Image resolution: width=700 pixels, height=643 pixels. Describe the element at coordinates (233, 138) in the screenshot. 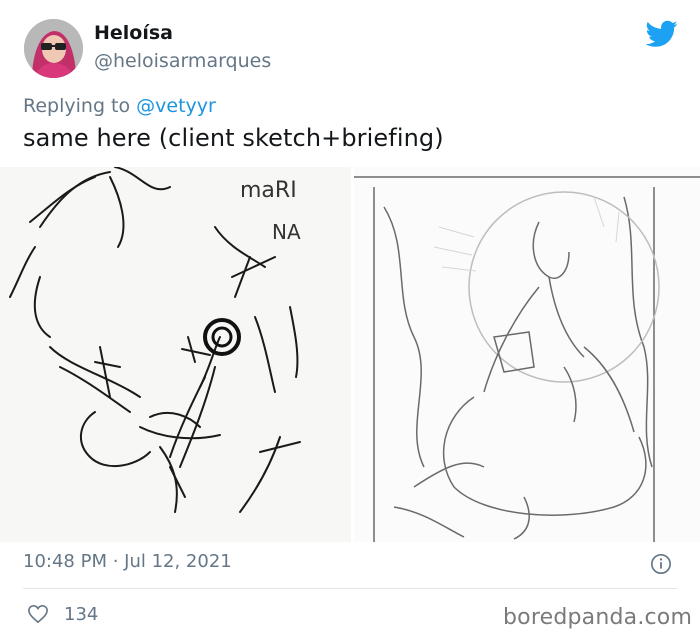

I see `tweet-text: same here (client sketch+briefing)` at that location.